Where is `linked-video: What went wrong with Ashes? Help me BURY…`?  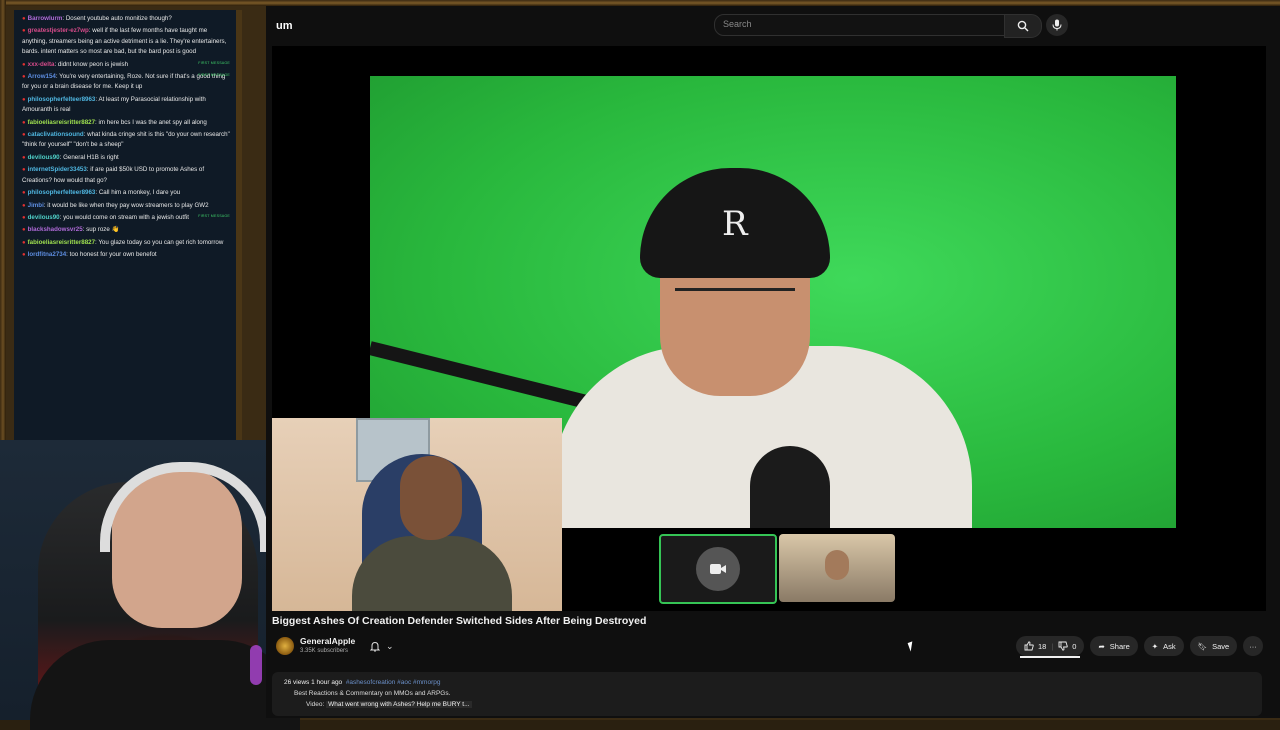 linked-video: What went wrong with Ashes? Help me BURY… is located at coordinates (399, 704).